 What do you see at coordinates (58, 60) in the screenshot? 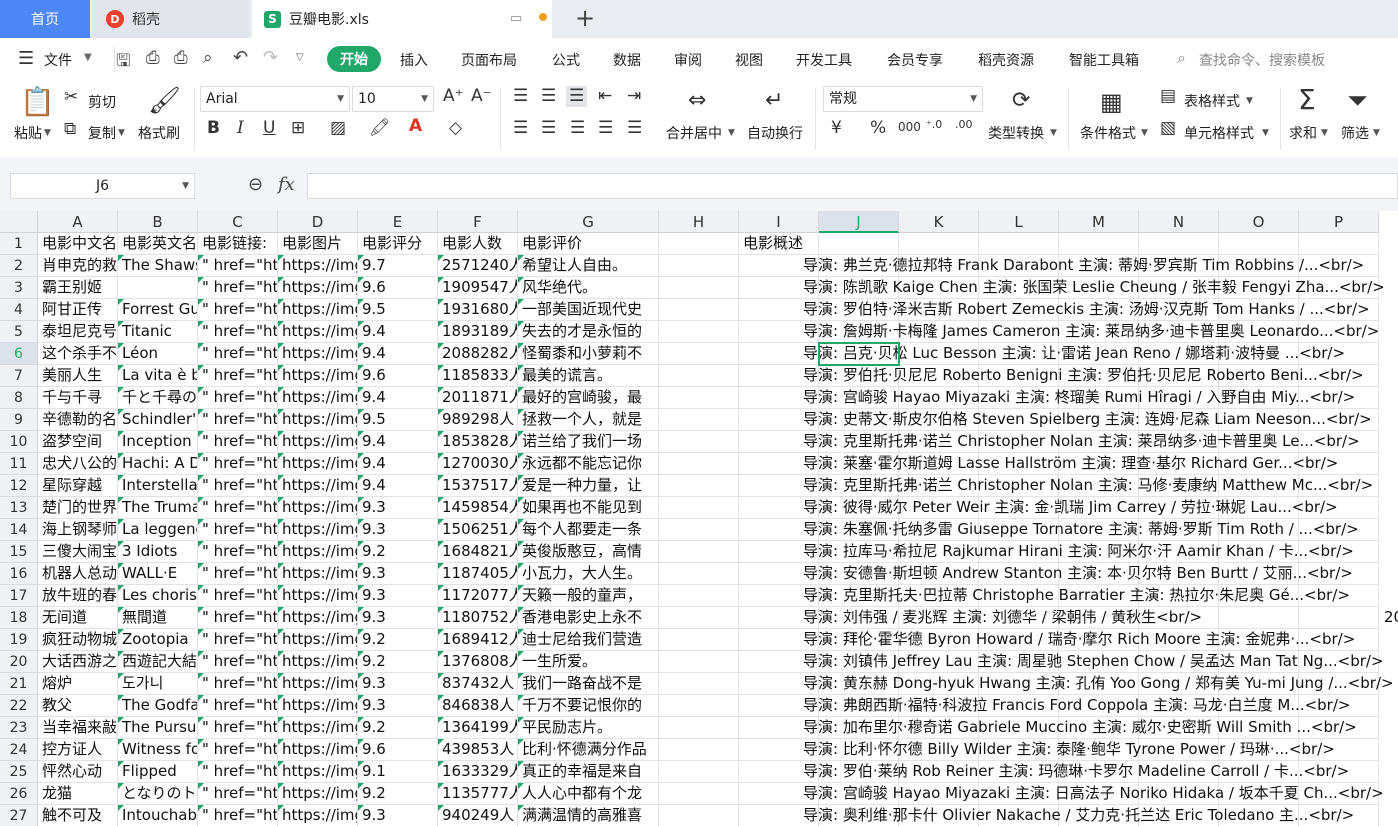
I see `menu-file: 文件` at bounding box center [58, 60].